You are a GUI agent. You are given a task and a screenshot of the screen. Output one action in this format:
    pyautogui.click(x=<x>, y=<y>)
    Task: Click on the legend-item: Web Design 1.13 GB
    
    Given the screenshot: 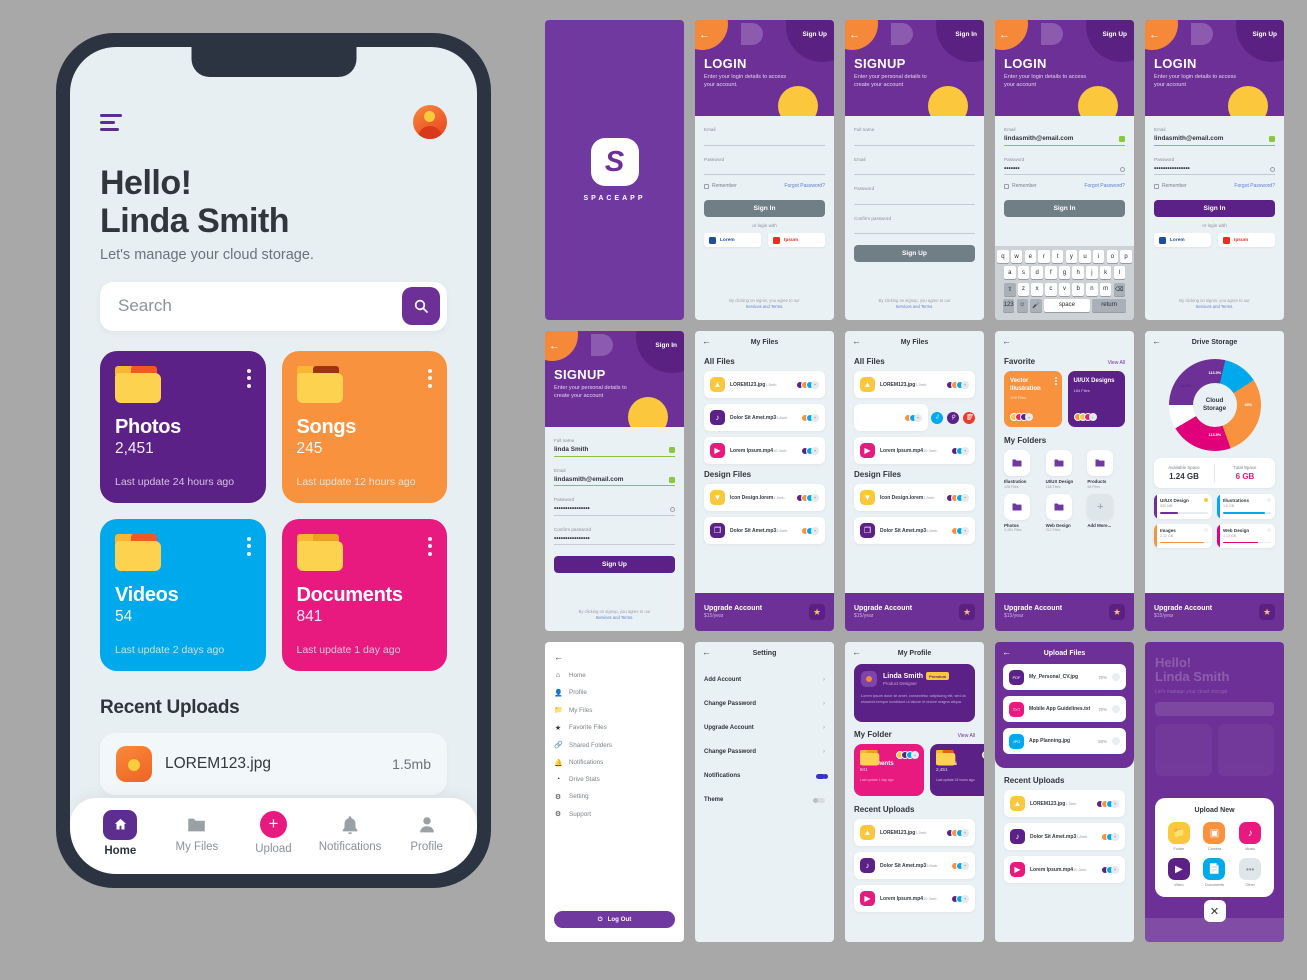 What is the action you would take?
    pyautogui.click(x=1246, y=536)
    